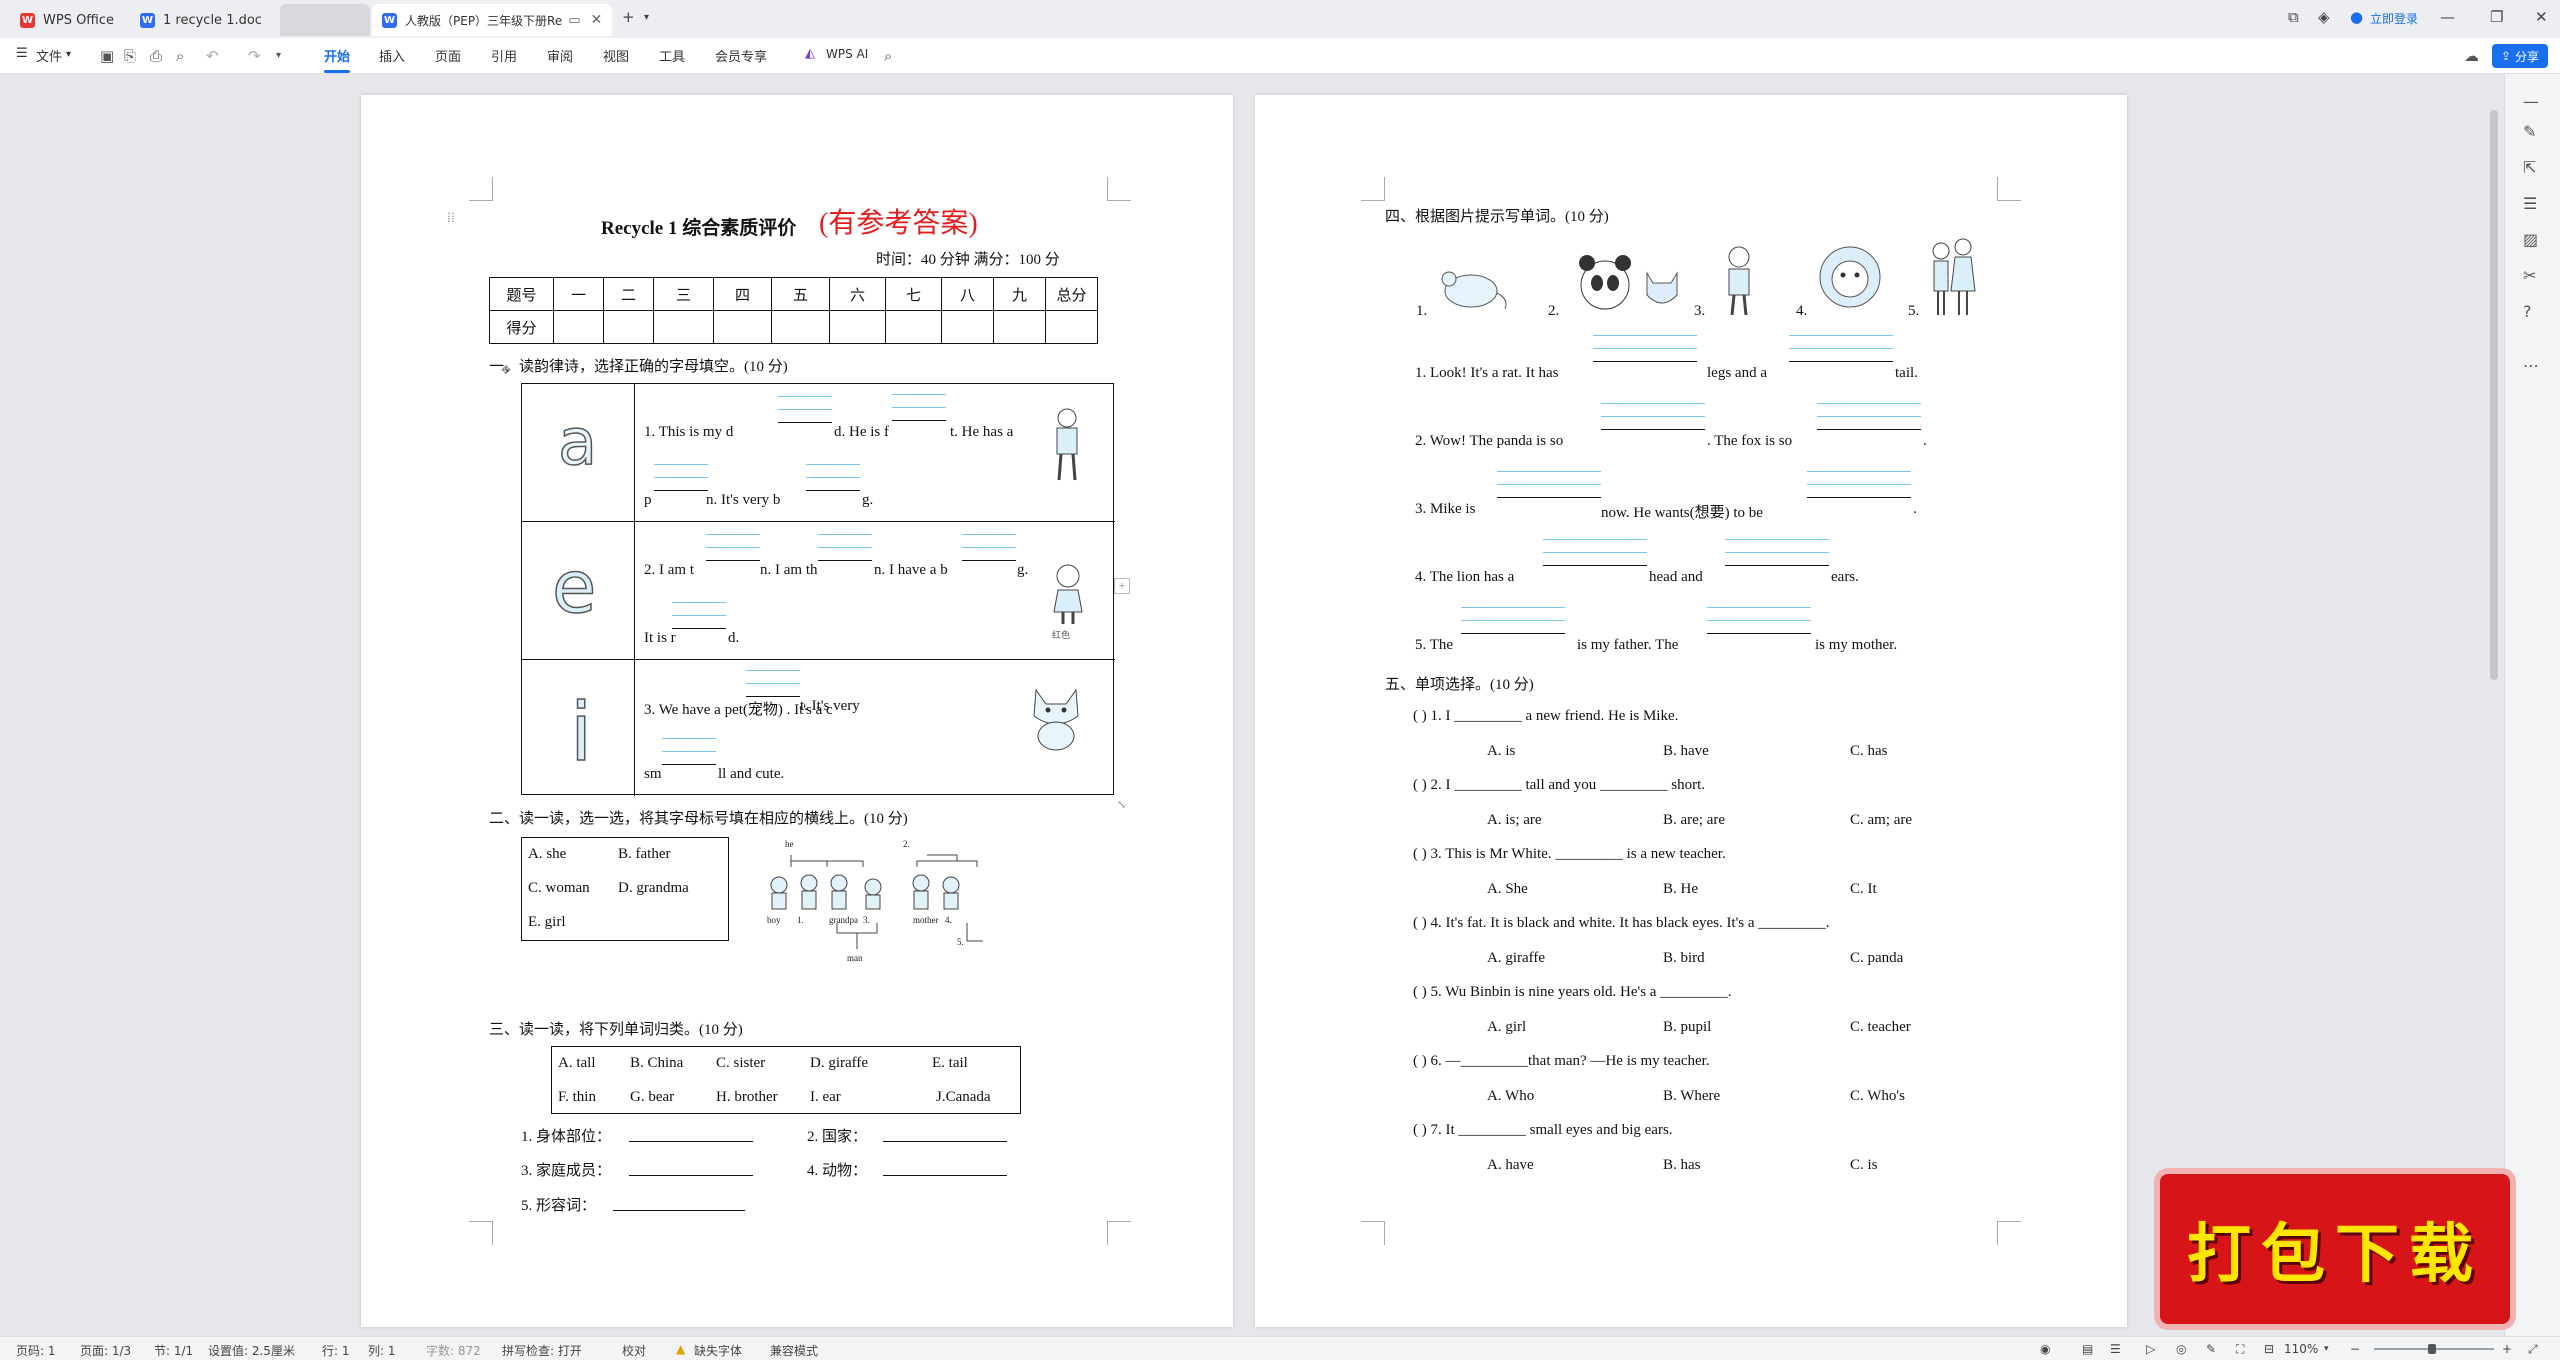  Describe the element at coordinates (1691, 1096) in the screenshot. I see `mc-option: B. Where` at that location.